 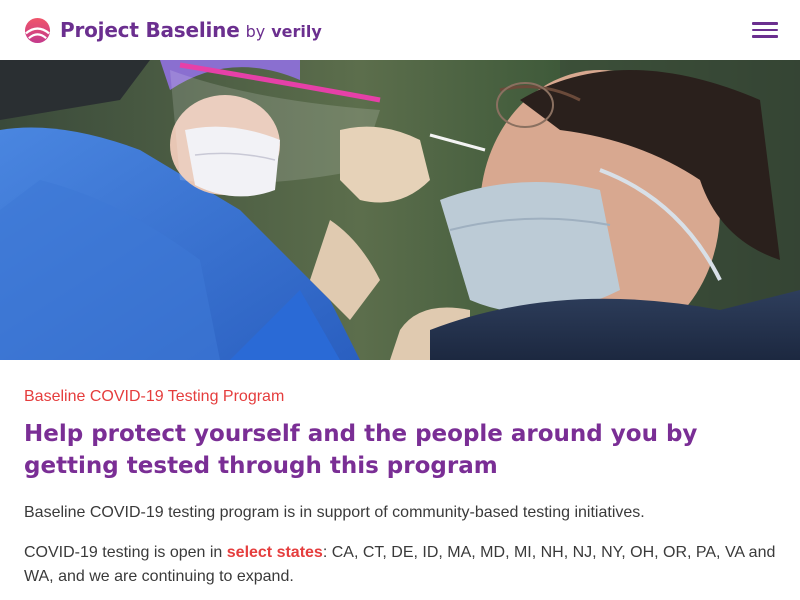 I want to click on brand-partner: verily, so click(x=296, y=31).